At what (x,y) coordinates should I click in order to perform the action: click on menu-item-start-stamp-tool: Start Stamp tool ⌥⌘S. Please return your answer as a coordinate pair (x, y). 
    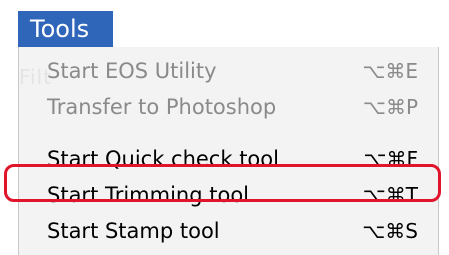
    Looking at the image, I should click on (229, 231).